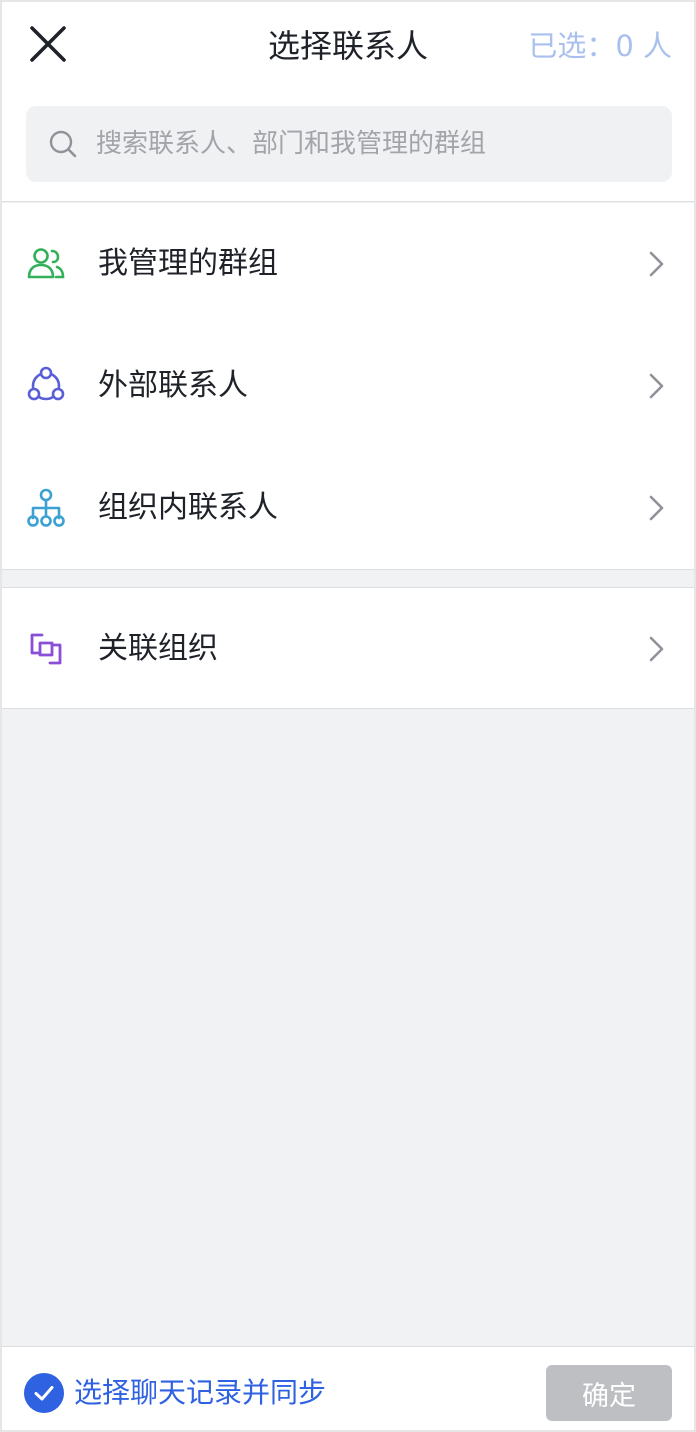  What do you see at coordinates (46, 263) in the screenshot?
I see `group-users-icon` at bounding box center [46, 263].